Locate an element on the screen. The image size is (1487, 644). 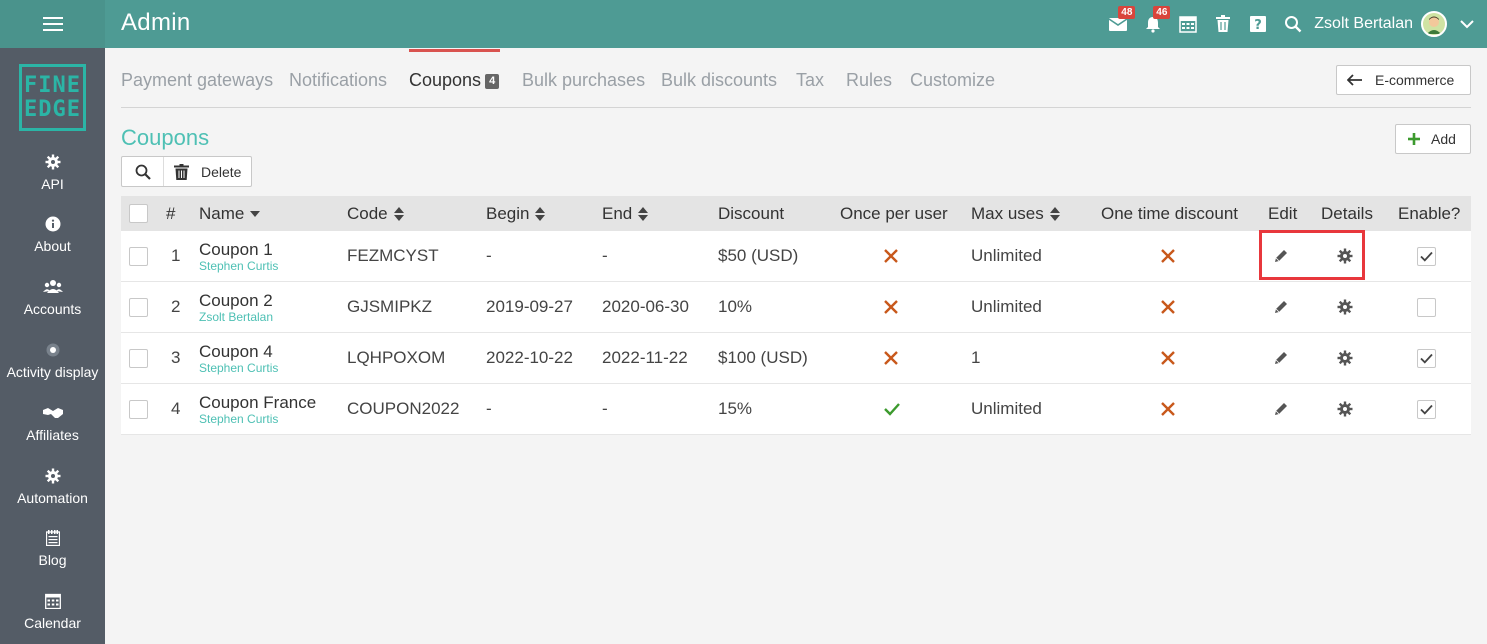
coupon-begin: 2019-09-27 is located at coordinates (529, 306).